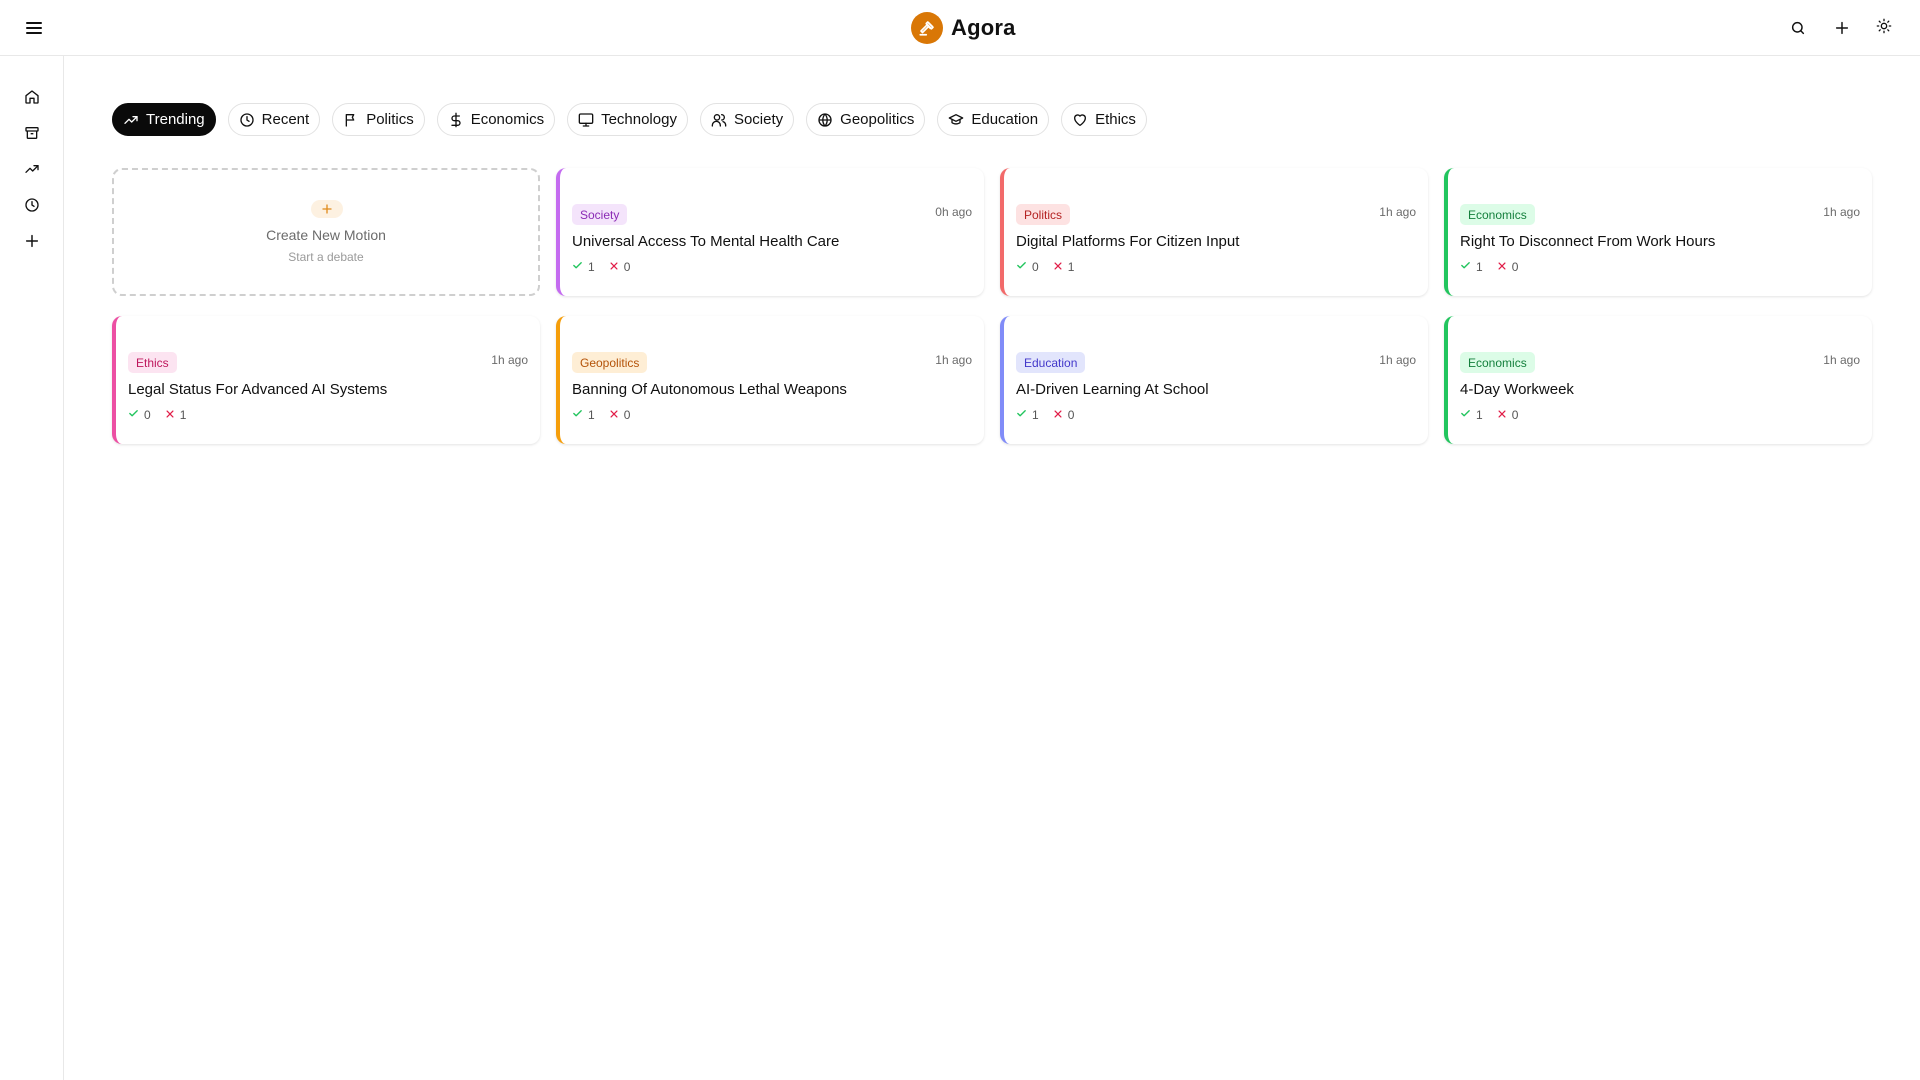  Describe the element at coordinates (1104, 119) in the screenshot. I see `filter-ethics: Ethics` at that location.